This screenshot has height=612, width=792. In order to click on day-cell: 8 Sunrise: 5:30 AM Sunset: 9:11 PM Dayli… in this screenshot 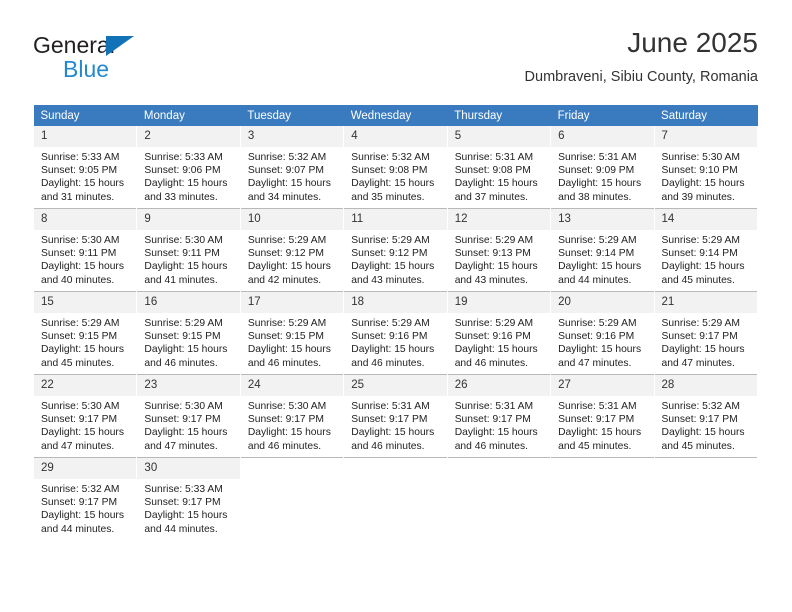, I will do `click(85, 250)`.